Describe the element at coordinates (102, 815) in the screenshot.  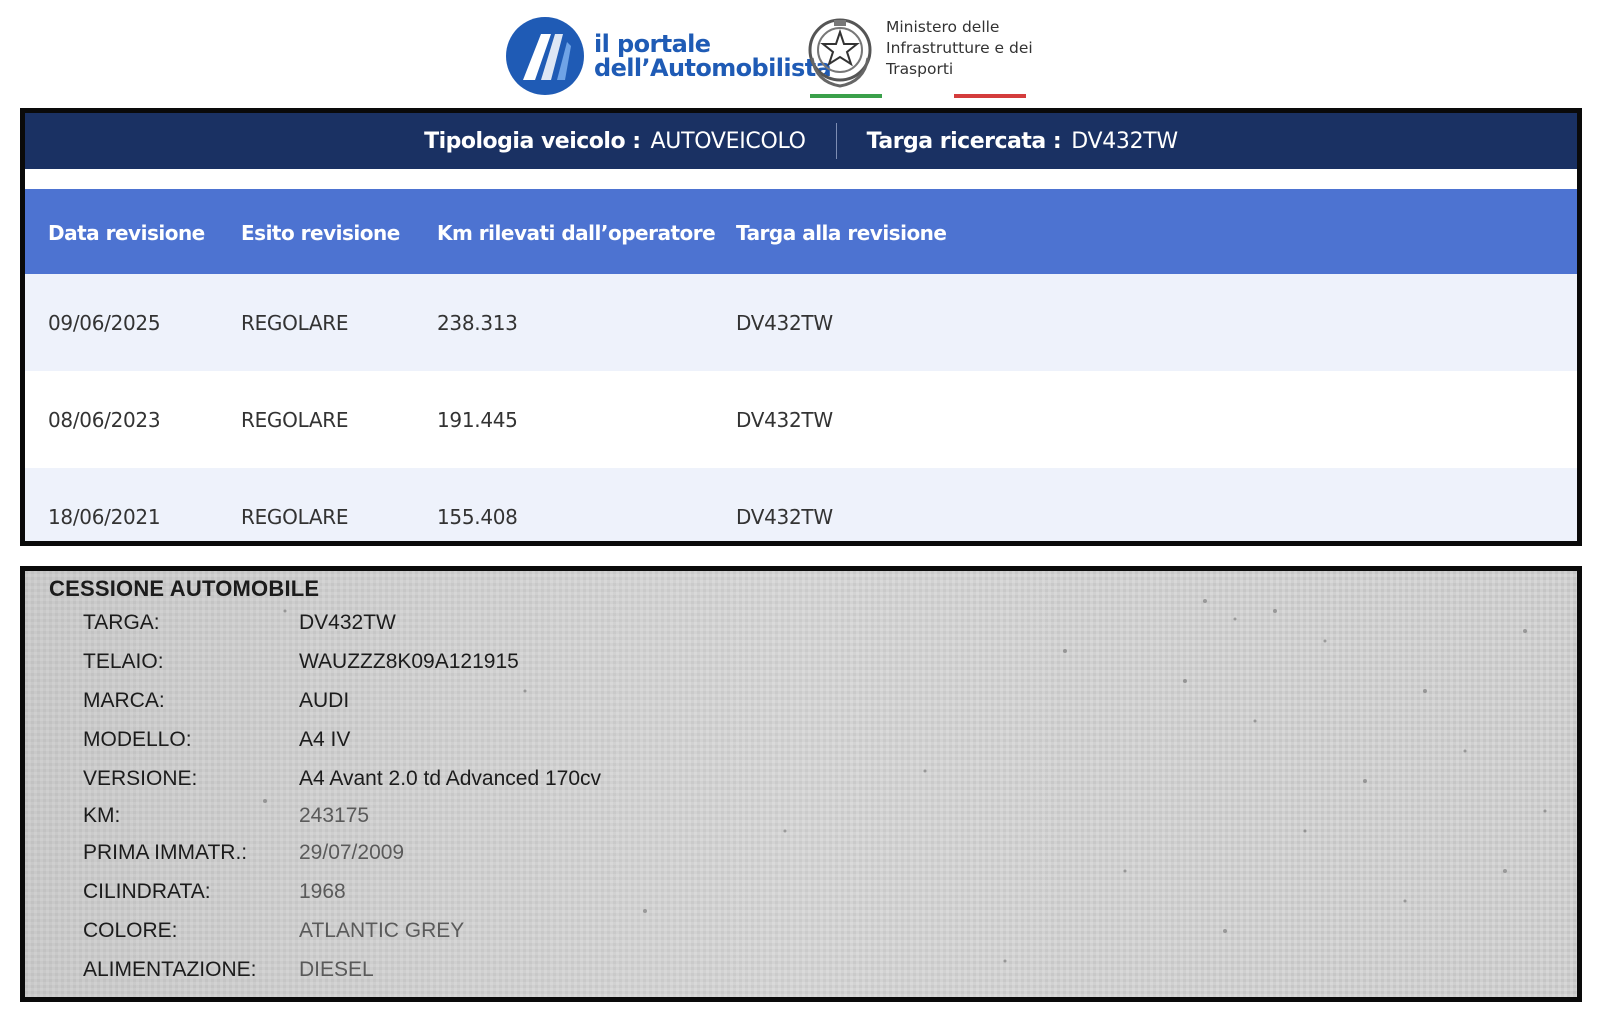
I see `field-label-km: KM:` at that location.